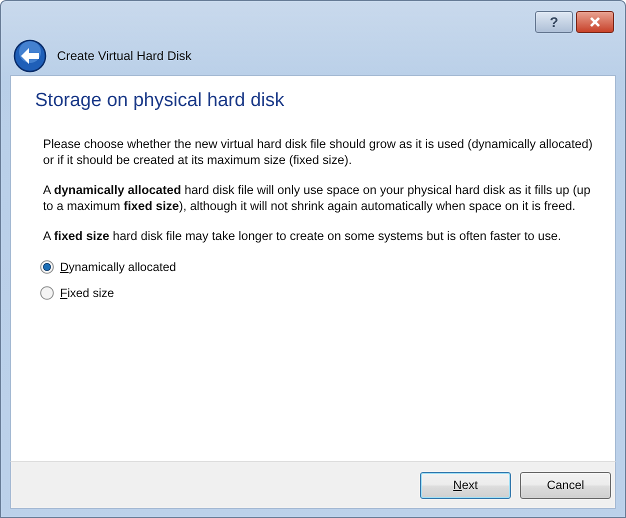 The height and width of the screenshot is (518, 626). Describe the element at coordinates (30, 56) in the screenshot. I see `back-icon` at that location.